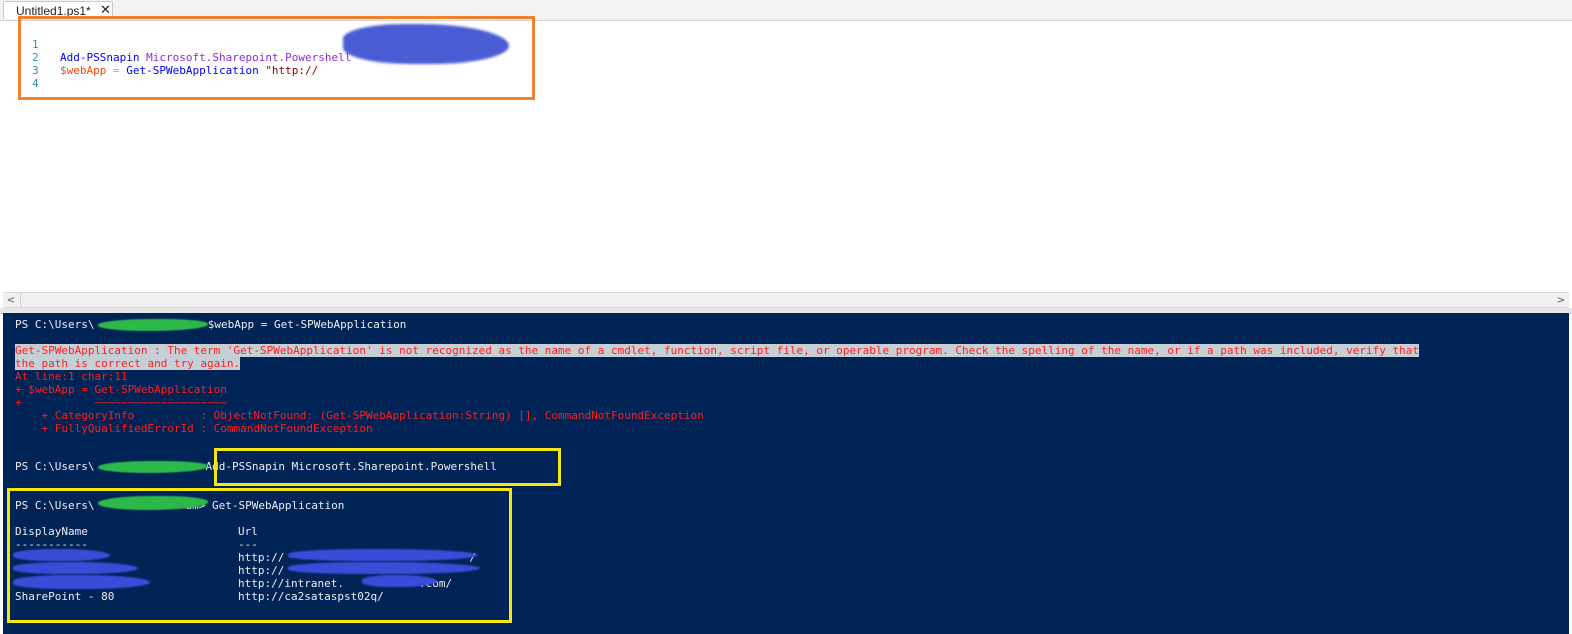 This screenshot has width=1572, height=634. What do you see at coordinates (128, 363) in the screenshot?
I see `console-error-line: the path is correct and try again.` at bounding box center [128, 363].